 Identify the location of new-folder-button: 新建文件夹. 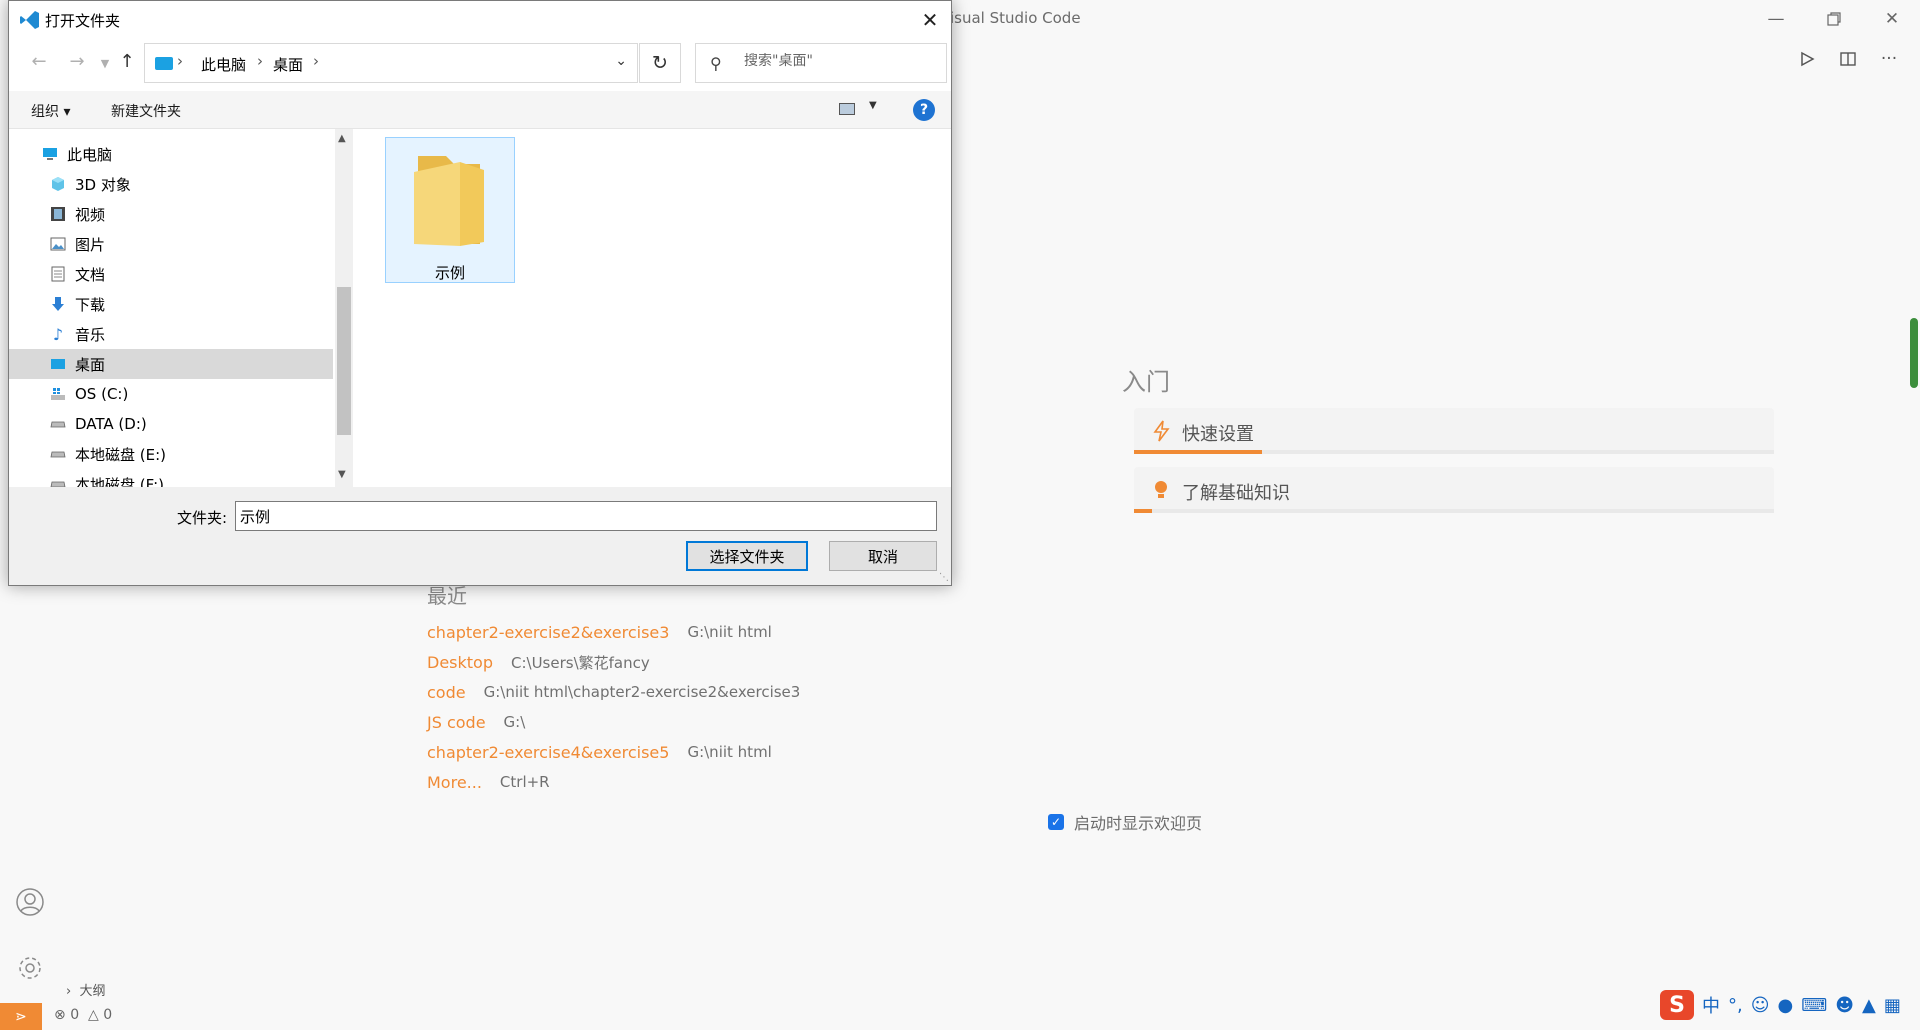
(146, 111).